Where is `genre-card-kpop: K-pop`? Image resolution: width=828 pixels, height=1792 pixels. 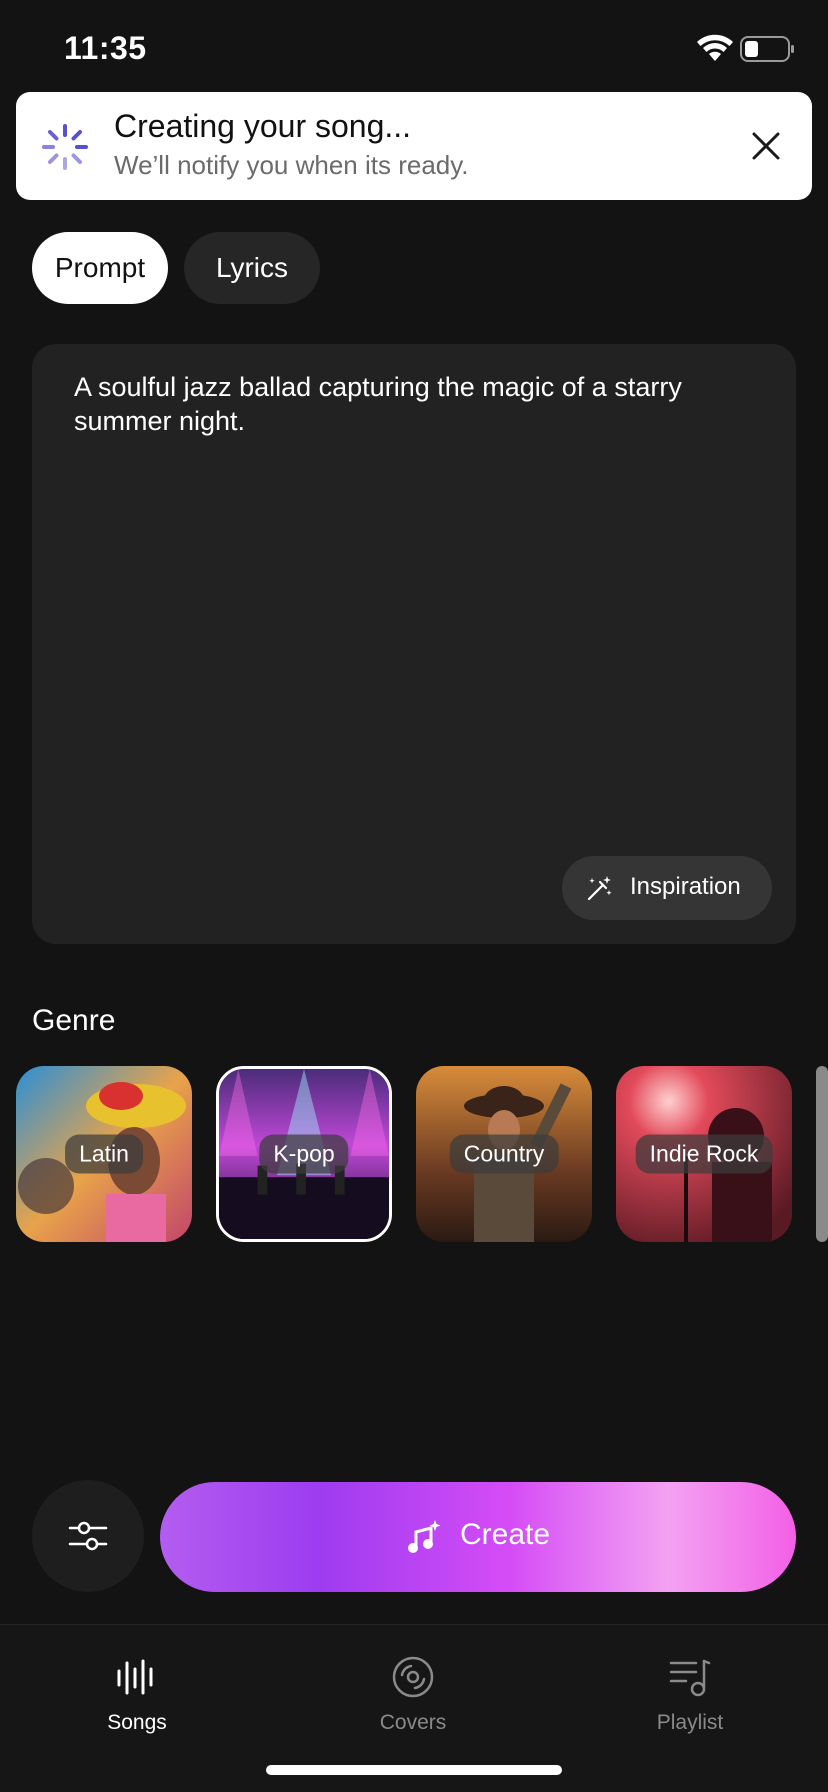
genre-card-kpop: K-pop is located at coordinates (304, 1154).